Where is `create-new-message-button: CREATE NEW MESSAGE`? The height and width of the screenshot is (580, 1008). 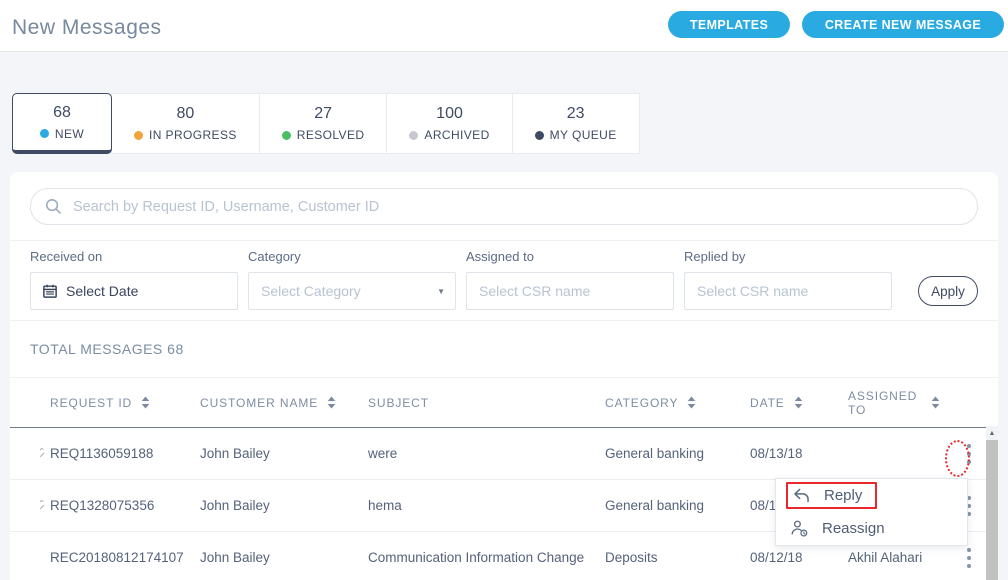 create-new-message-button: CREATE NEW MESSAGE is located at coordinates (903, 24).